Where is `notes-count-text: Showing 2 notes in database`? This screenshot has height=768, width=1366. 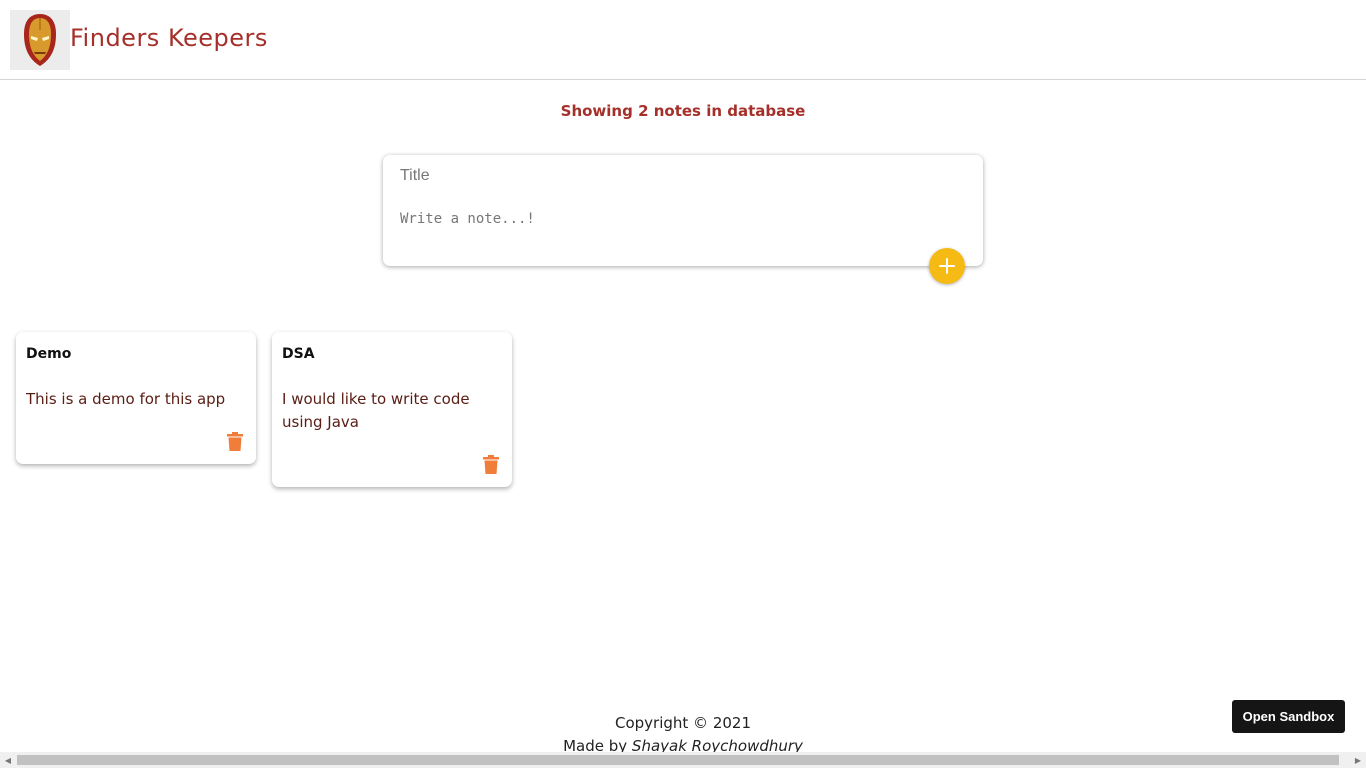 notes-count-text: Showing 2 notes in database is located at coordinates (683, 111).